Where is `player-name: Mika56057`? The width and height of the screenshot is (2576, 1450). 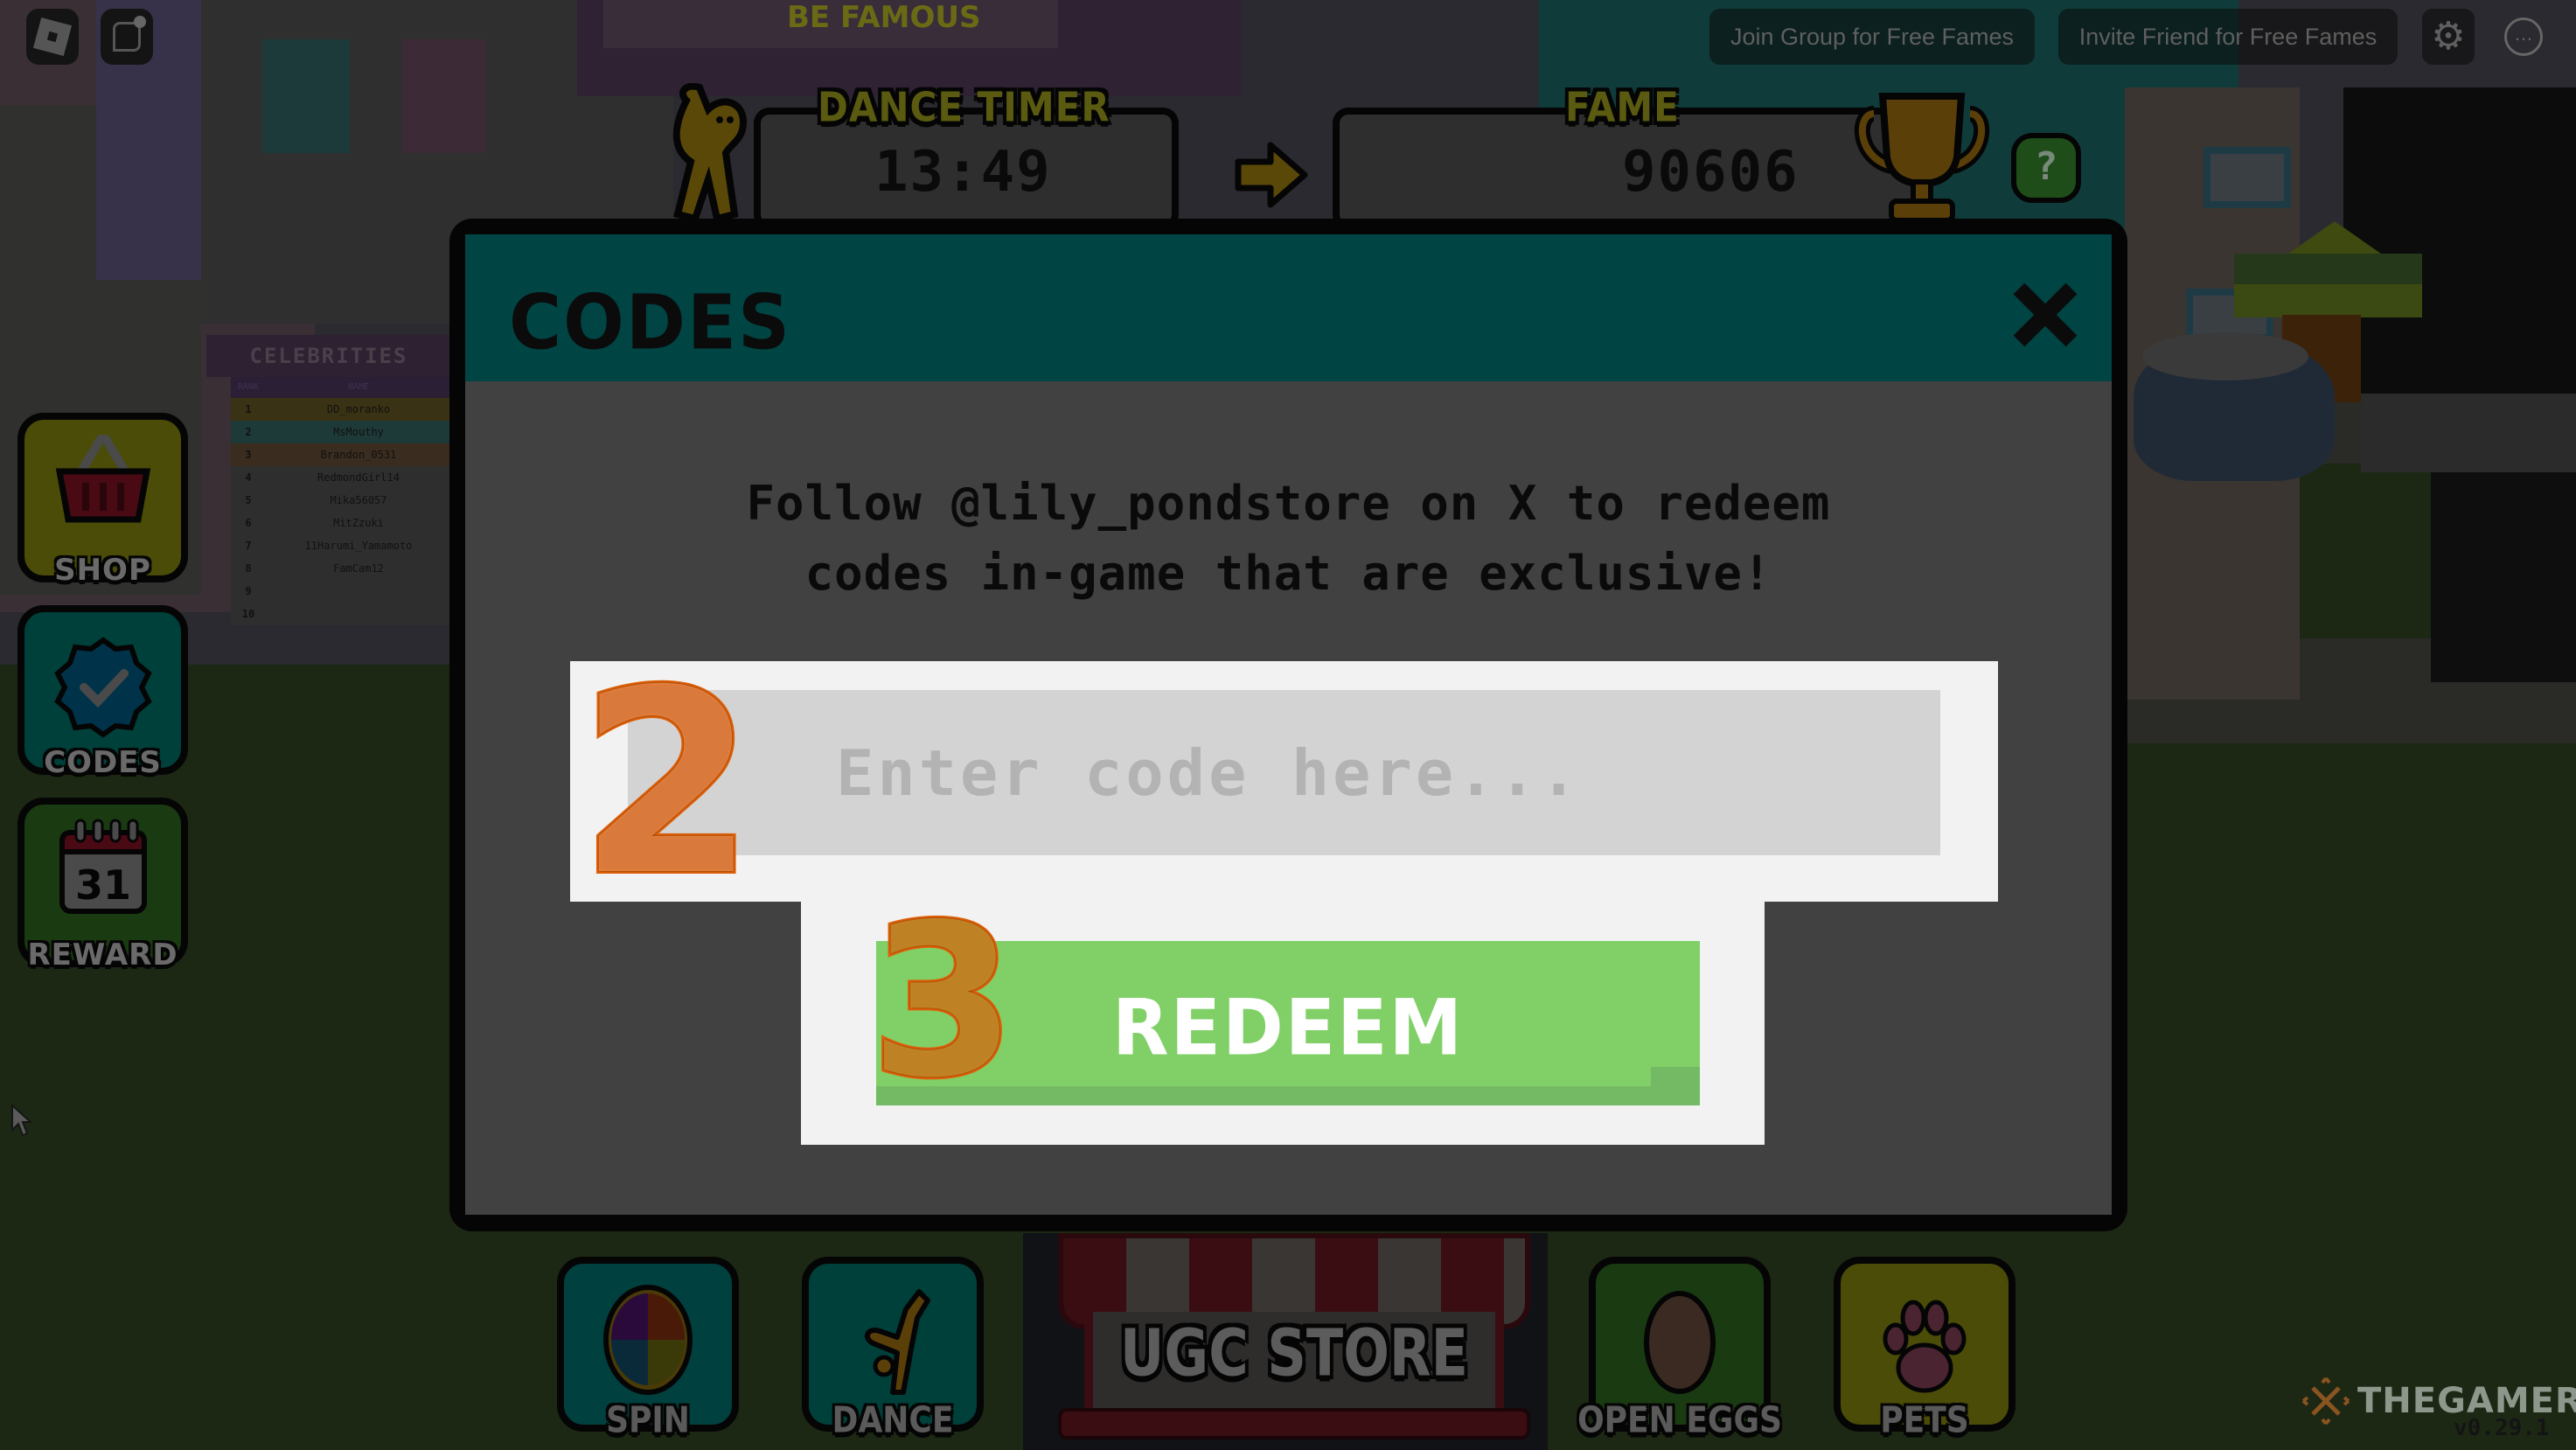 player-name: Mika56057 is located at coordinates (358, 500).